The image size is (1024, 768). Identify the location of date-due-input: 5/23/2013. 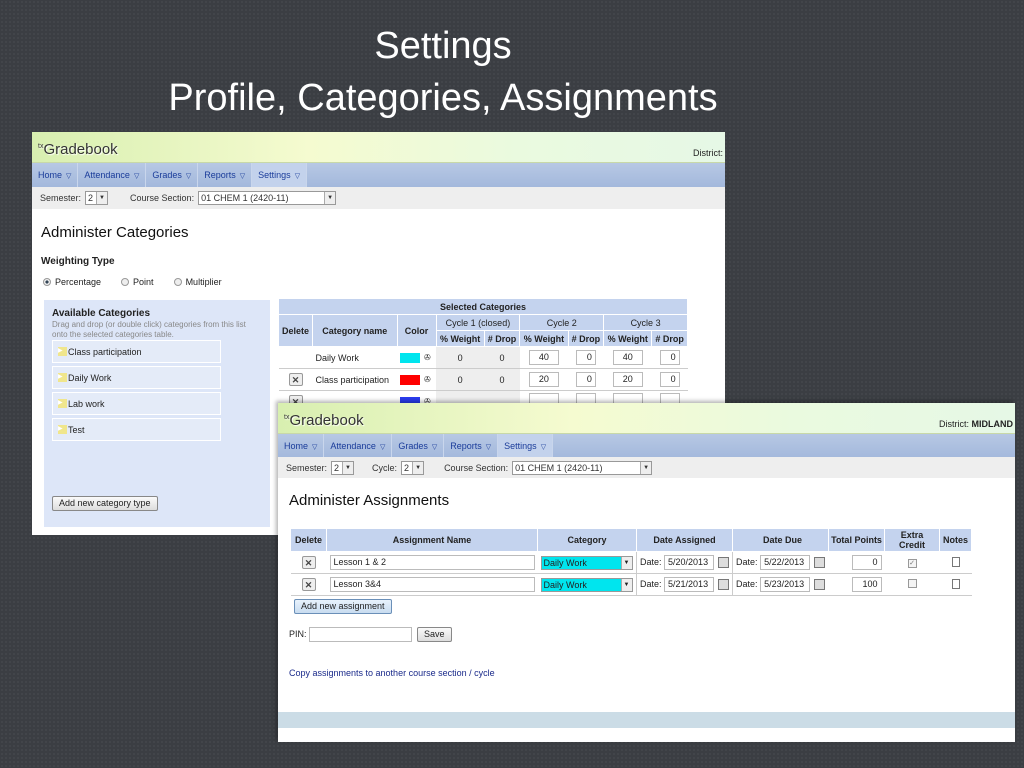
(785, 584).